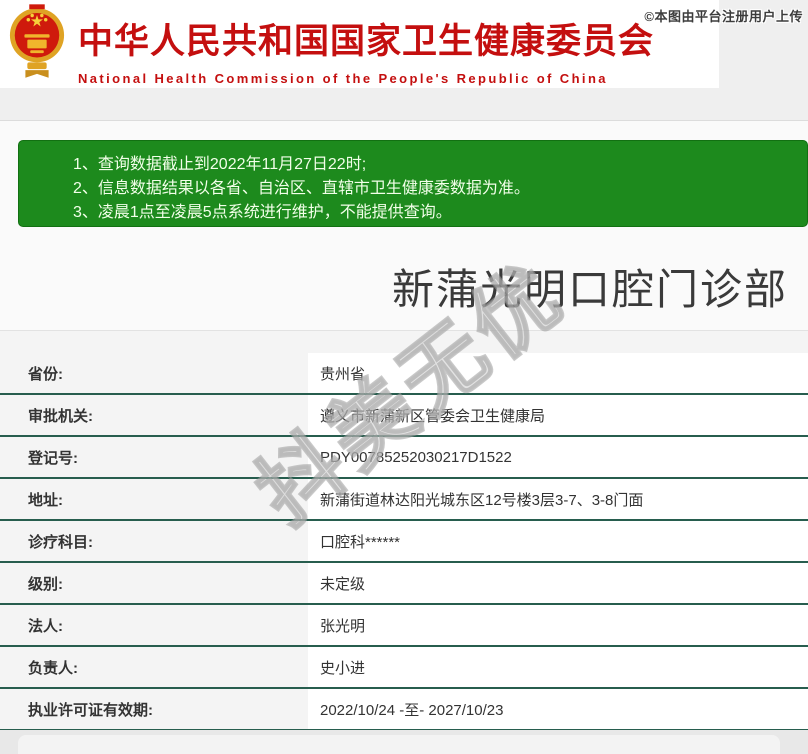 The width and height of the screenshot is (808, 754). Describe the element at coordinates (53, 668) in the screenshot. I see `field-label: 负责人:` at that location.